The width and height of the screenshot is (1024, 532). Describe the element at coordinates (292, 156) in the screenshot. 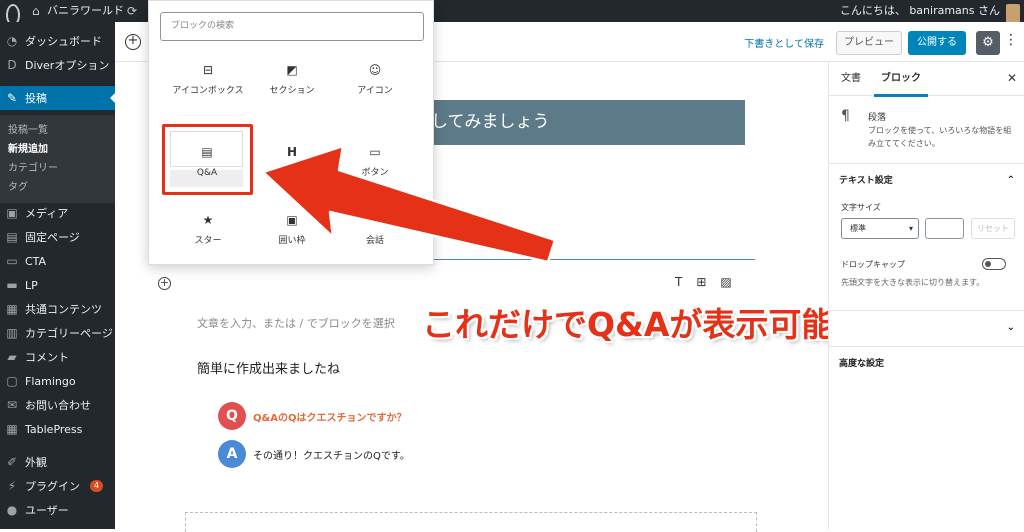

I see `block-heading: H` at that location.